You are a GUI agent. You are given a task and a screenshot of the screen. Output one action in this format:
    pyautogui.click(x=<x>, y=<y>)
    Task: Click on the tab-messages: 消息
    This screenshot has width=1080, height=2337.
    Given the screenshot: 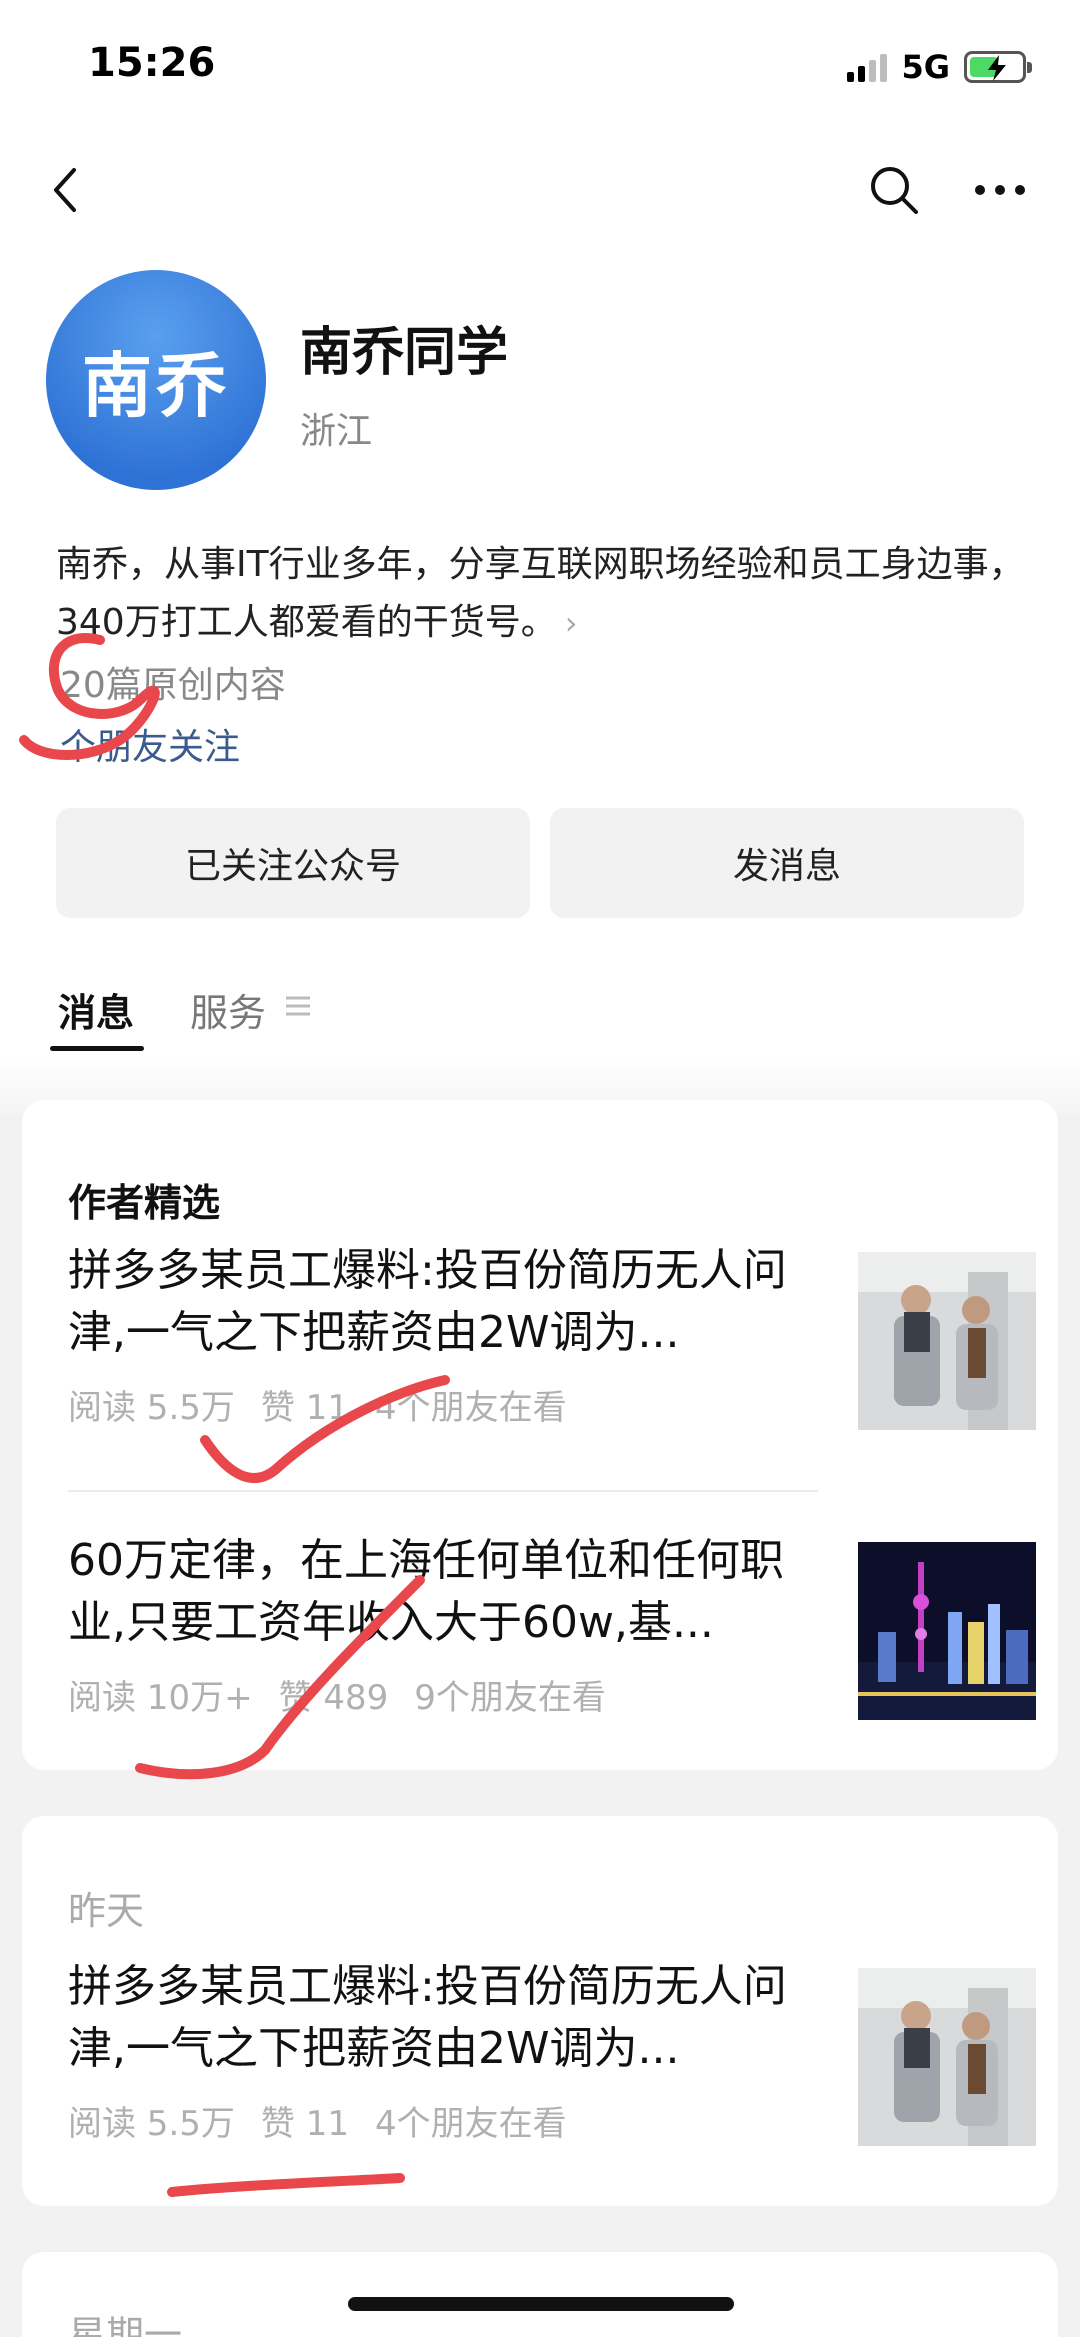 What is the action you would take?
    pyautogui.click(x=96, y=1009)
    